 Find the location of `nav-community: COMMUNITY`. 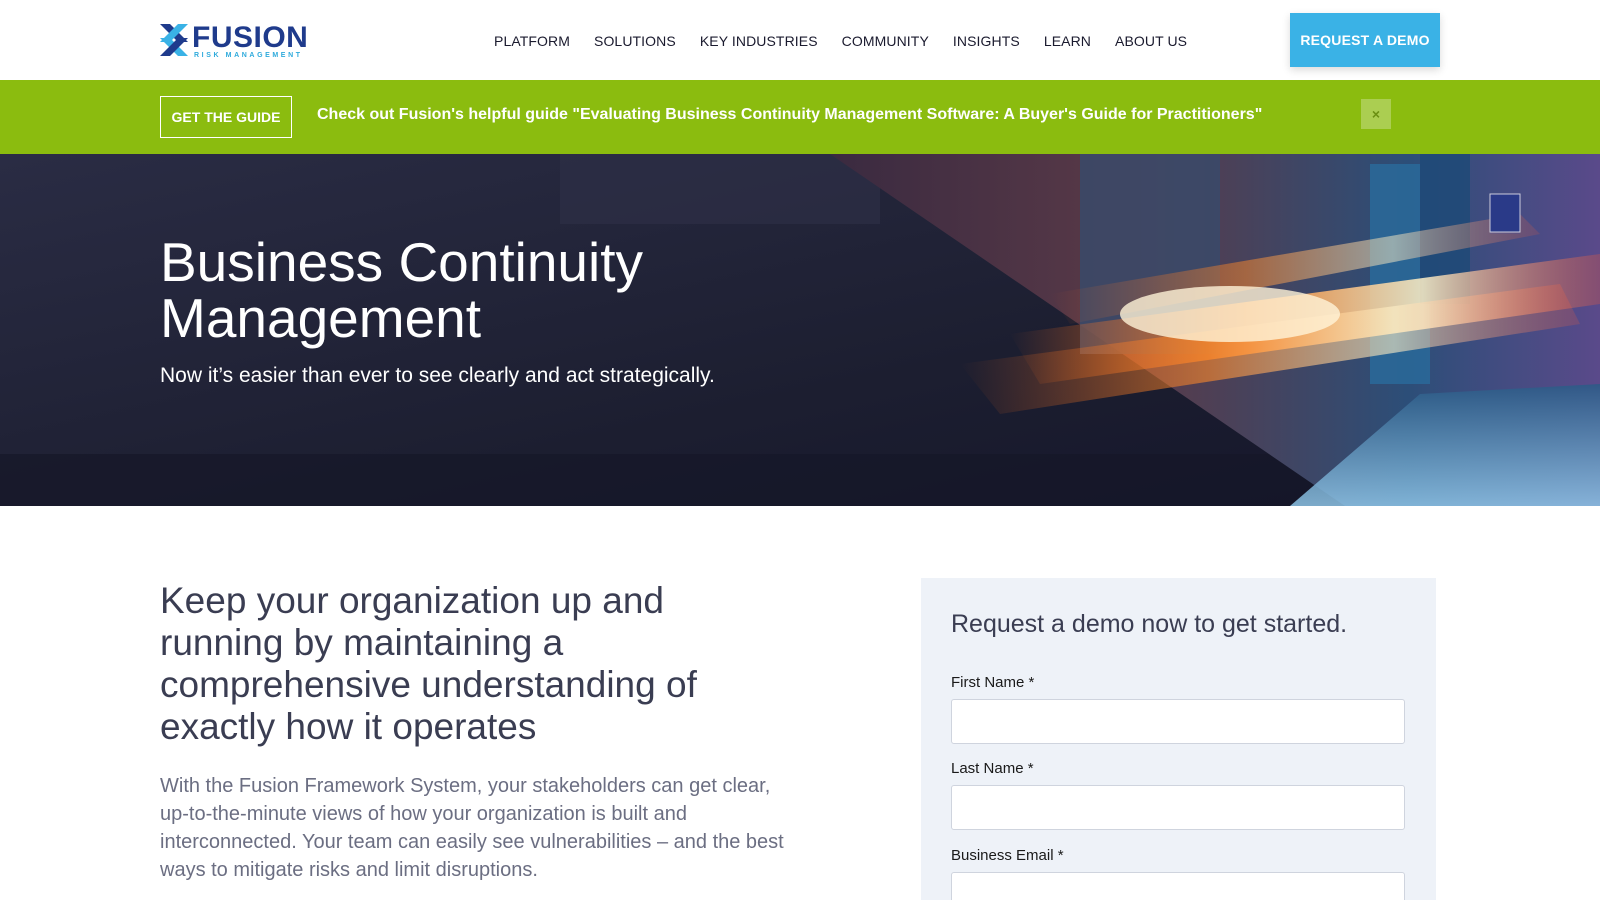

nav-community: COMMUNITY is located at coordinates (885, 41).